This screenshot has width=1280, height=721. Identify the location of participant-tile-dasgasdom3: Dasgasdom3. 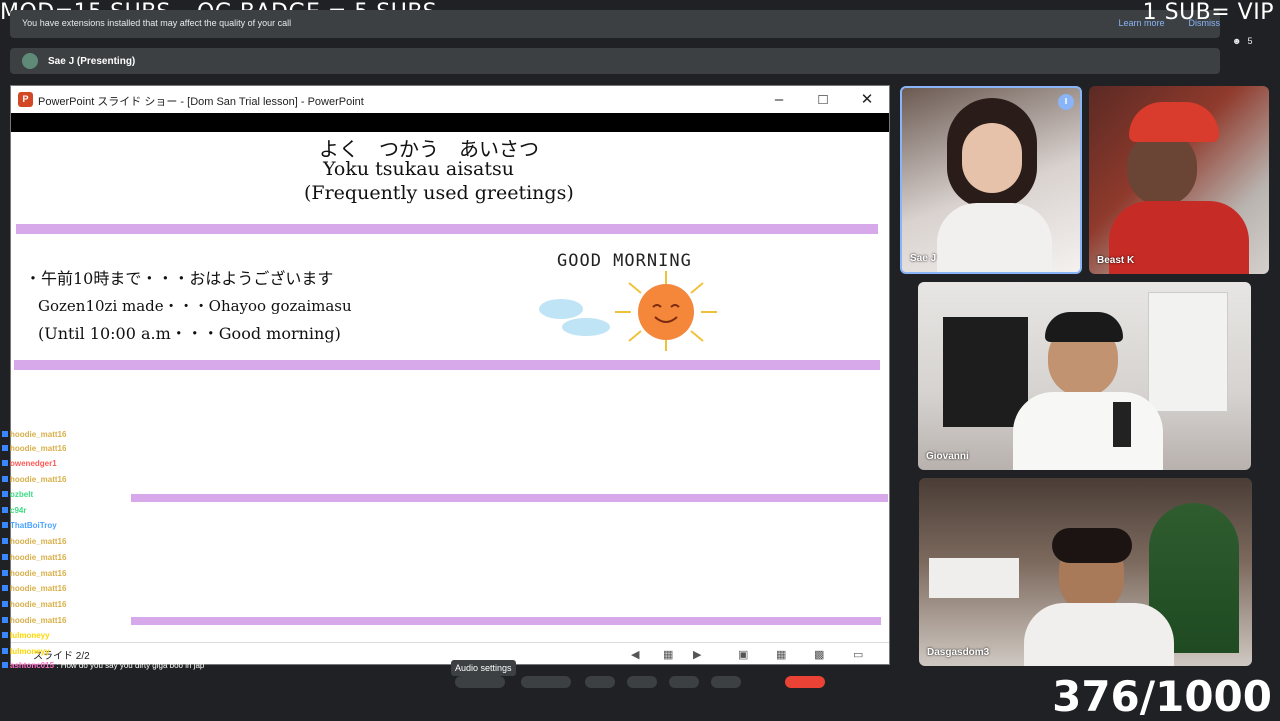
(1085, 572).